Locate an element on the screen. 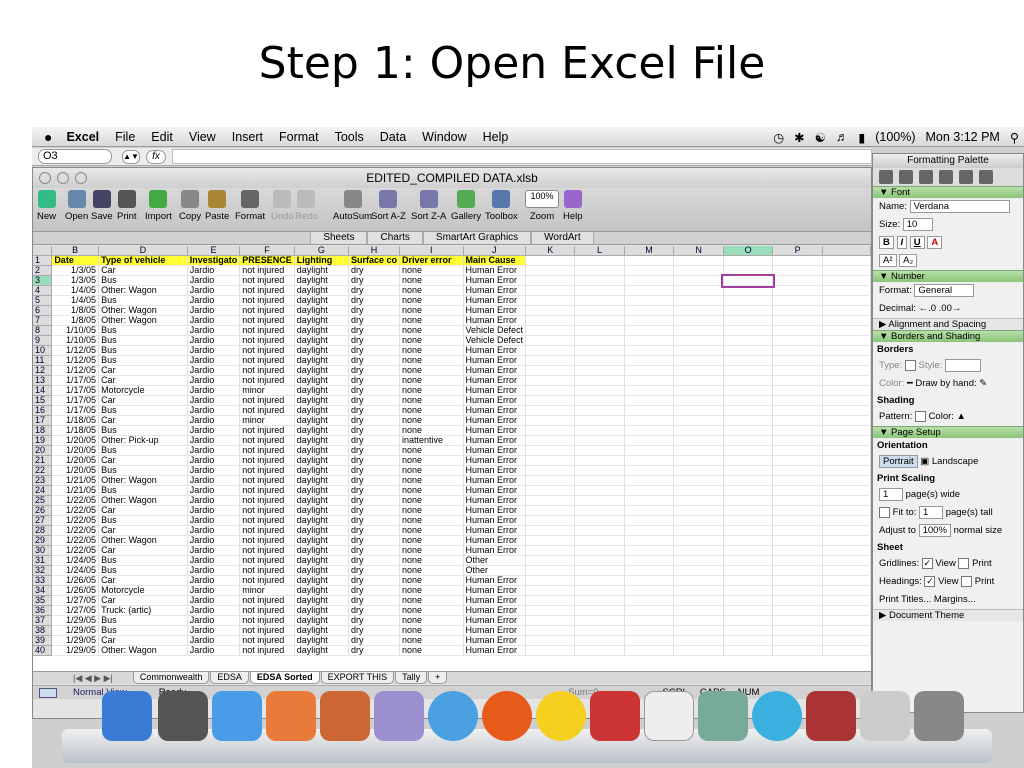 The image size is (1024, 768). cell: 1/8/05 is located at coordinates (75, 310).